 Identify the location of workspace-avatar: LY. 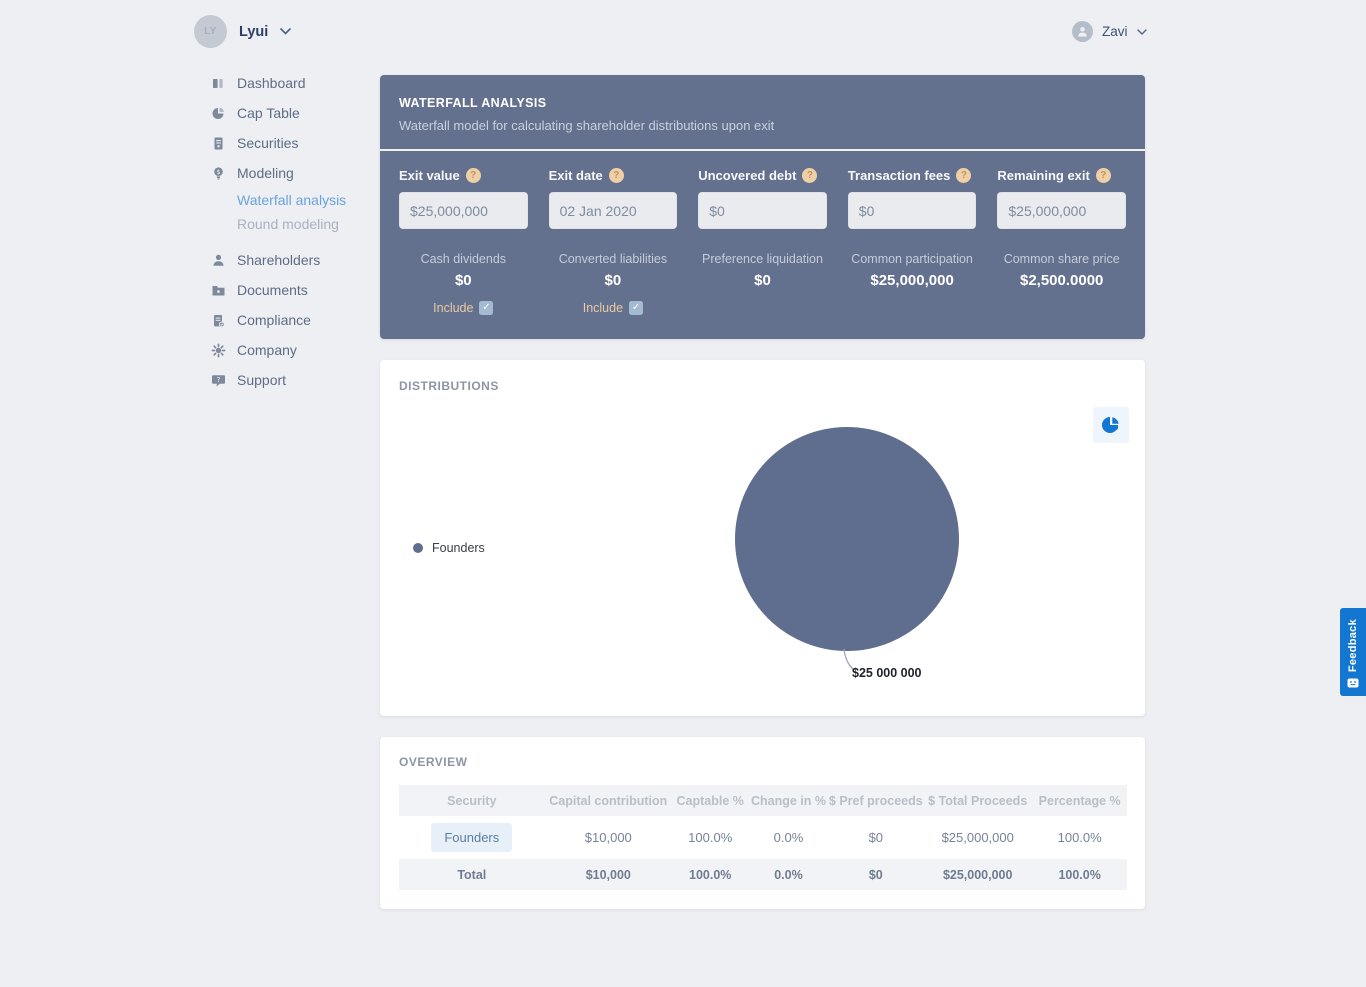
(210, 31).